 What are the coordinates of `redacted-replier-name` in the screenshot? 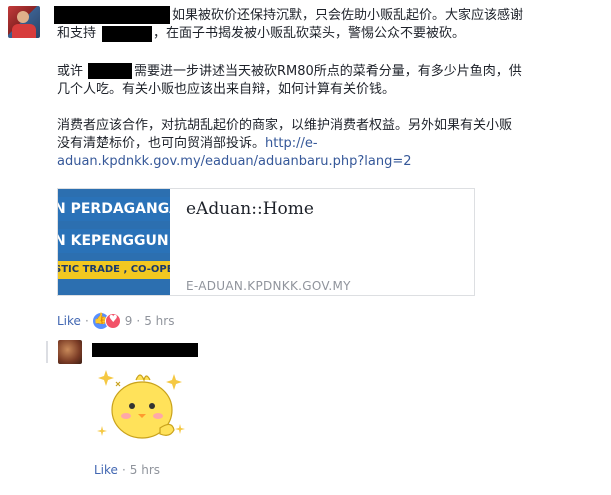 It's located at (145, 350).